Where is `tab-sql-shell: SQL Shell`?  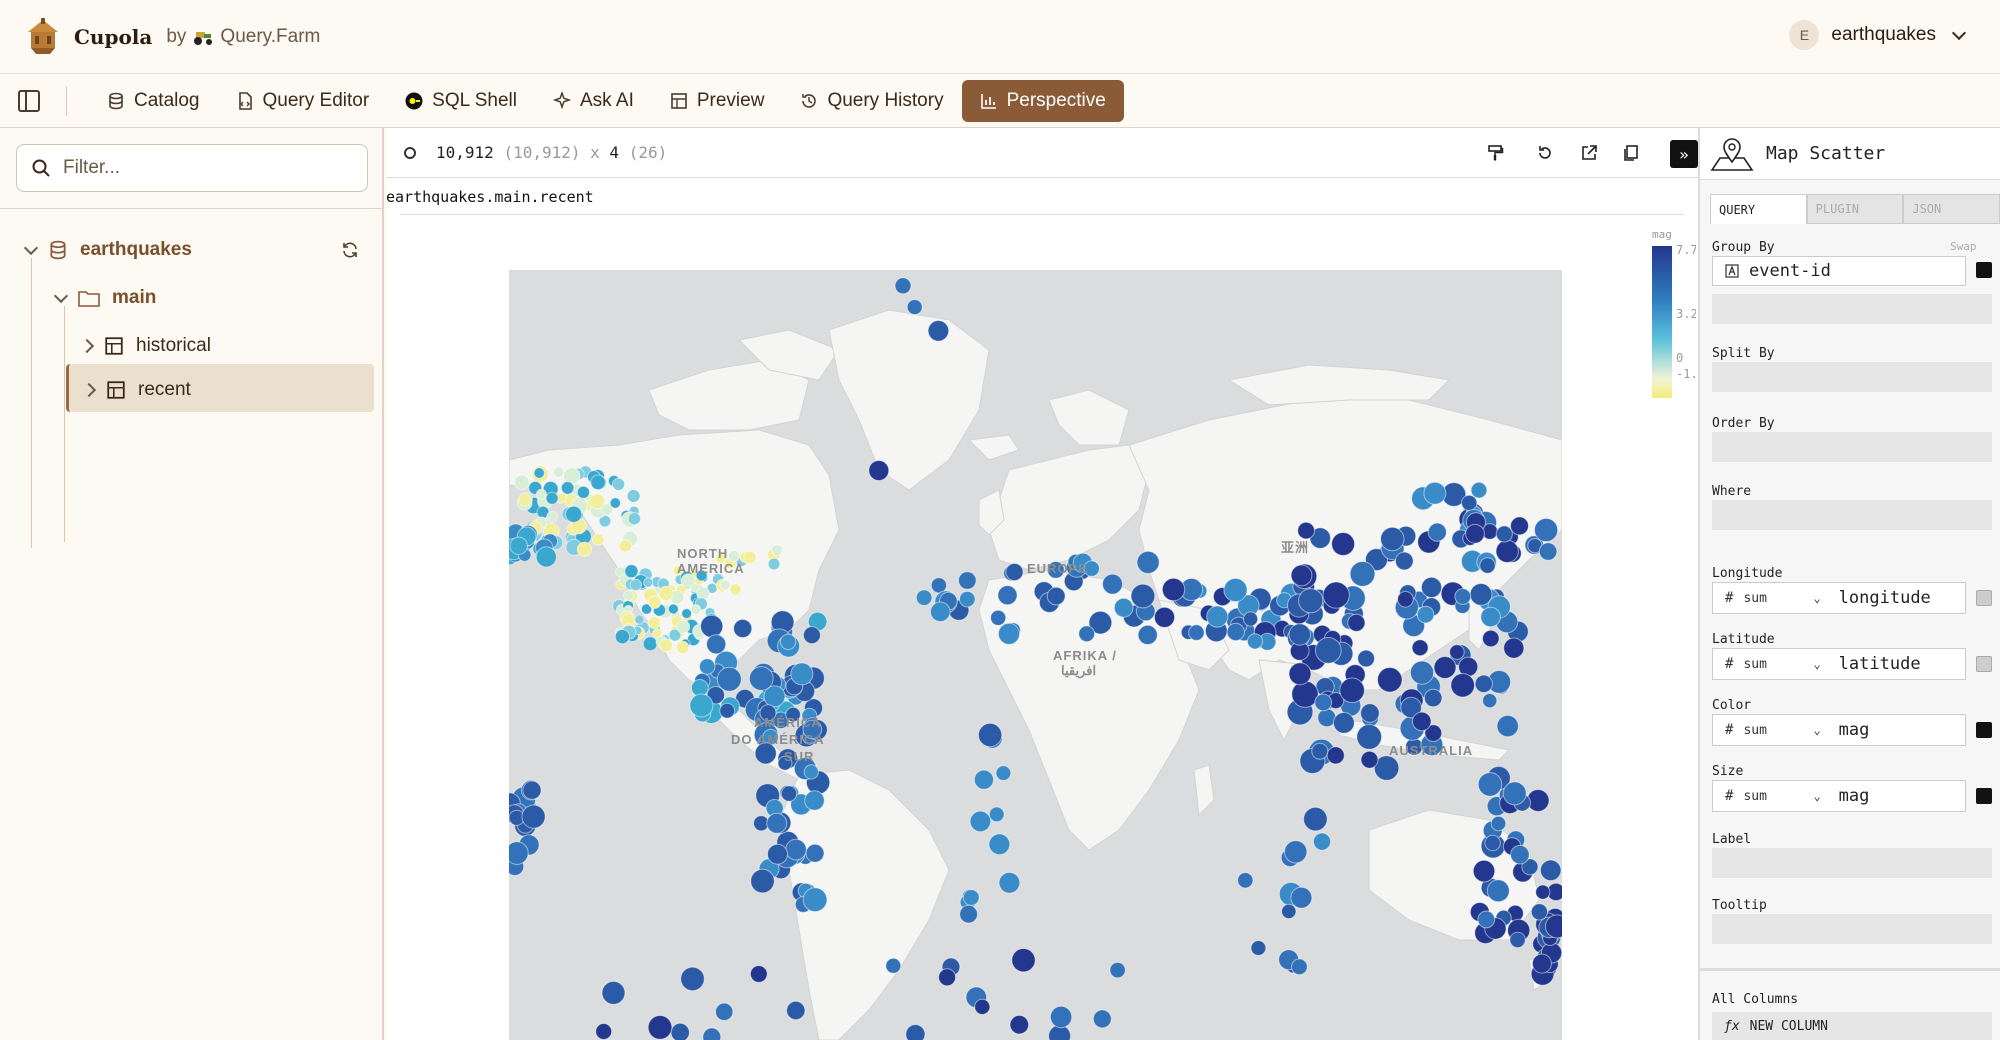
tab-sql-shell: SQL Shell is located at coordinates (461, 101).